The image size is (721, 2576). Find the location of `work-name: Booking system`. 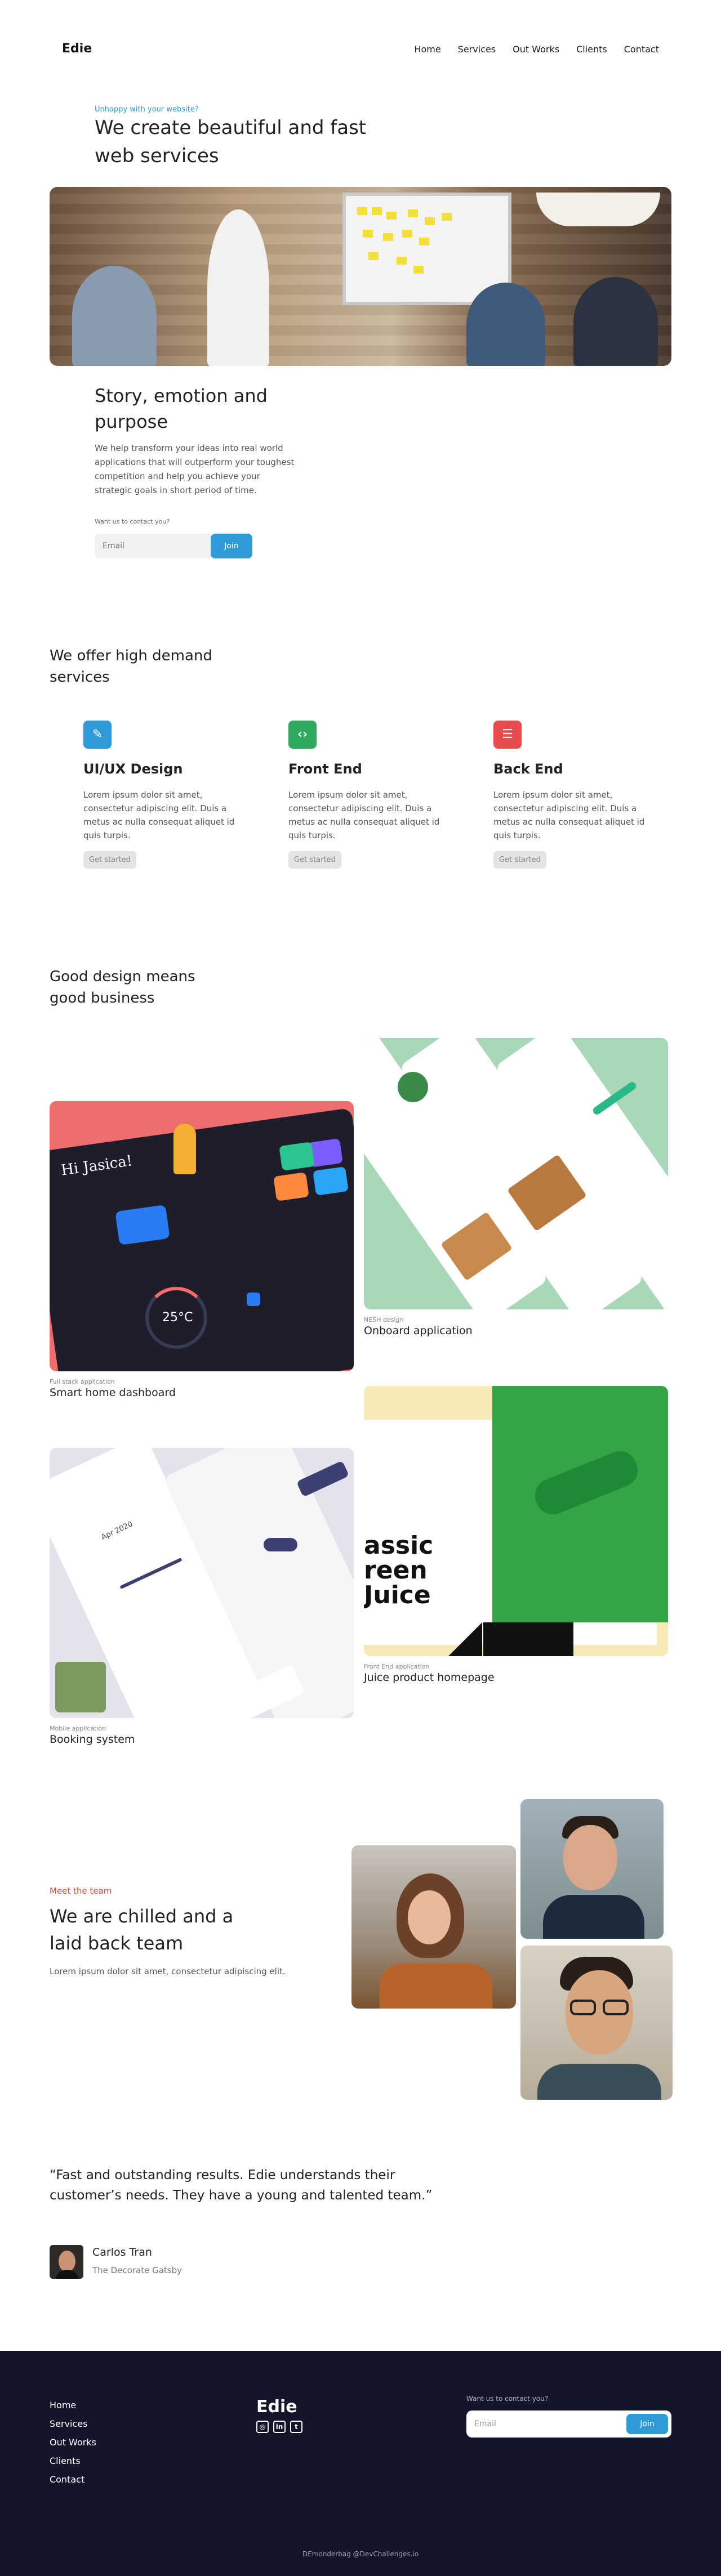

work-name: Booking system is located at coordinates (92, 1739).